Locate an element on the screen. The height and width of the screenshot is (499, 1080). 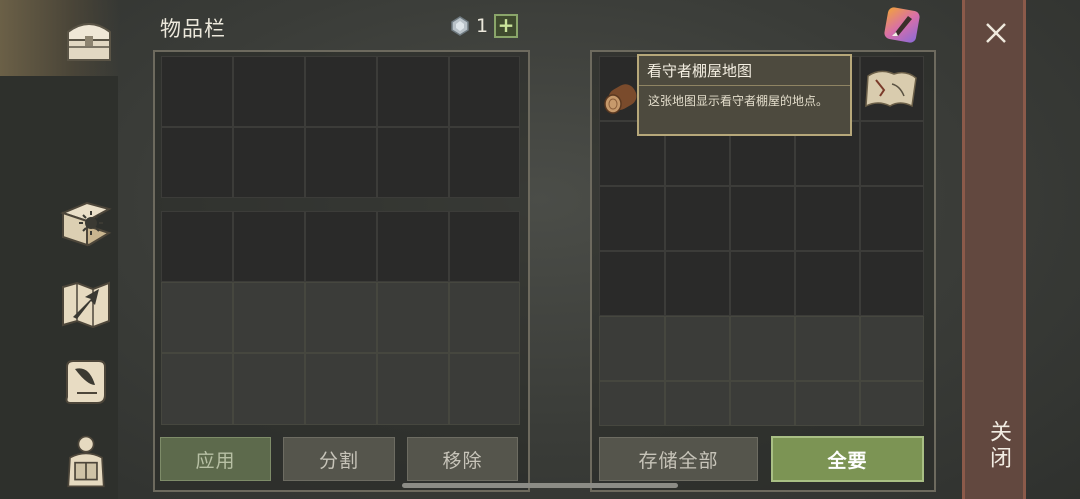
tooltip-description: 这张地图显示看守者棚屋的地点。 is located at coordinates (738, 101).